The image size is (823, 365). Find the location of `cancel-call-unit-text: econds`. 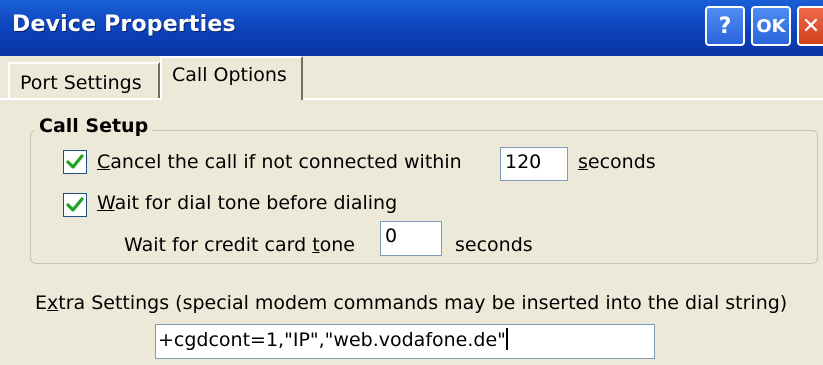

cancel-call-unit-text: econds is located at coordinates (621, 162).